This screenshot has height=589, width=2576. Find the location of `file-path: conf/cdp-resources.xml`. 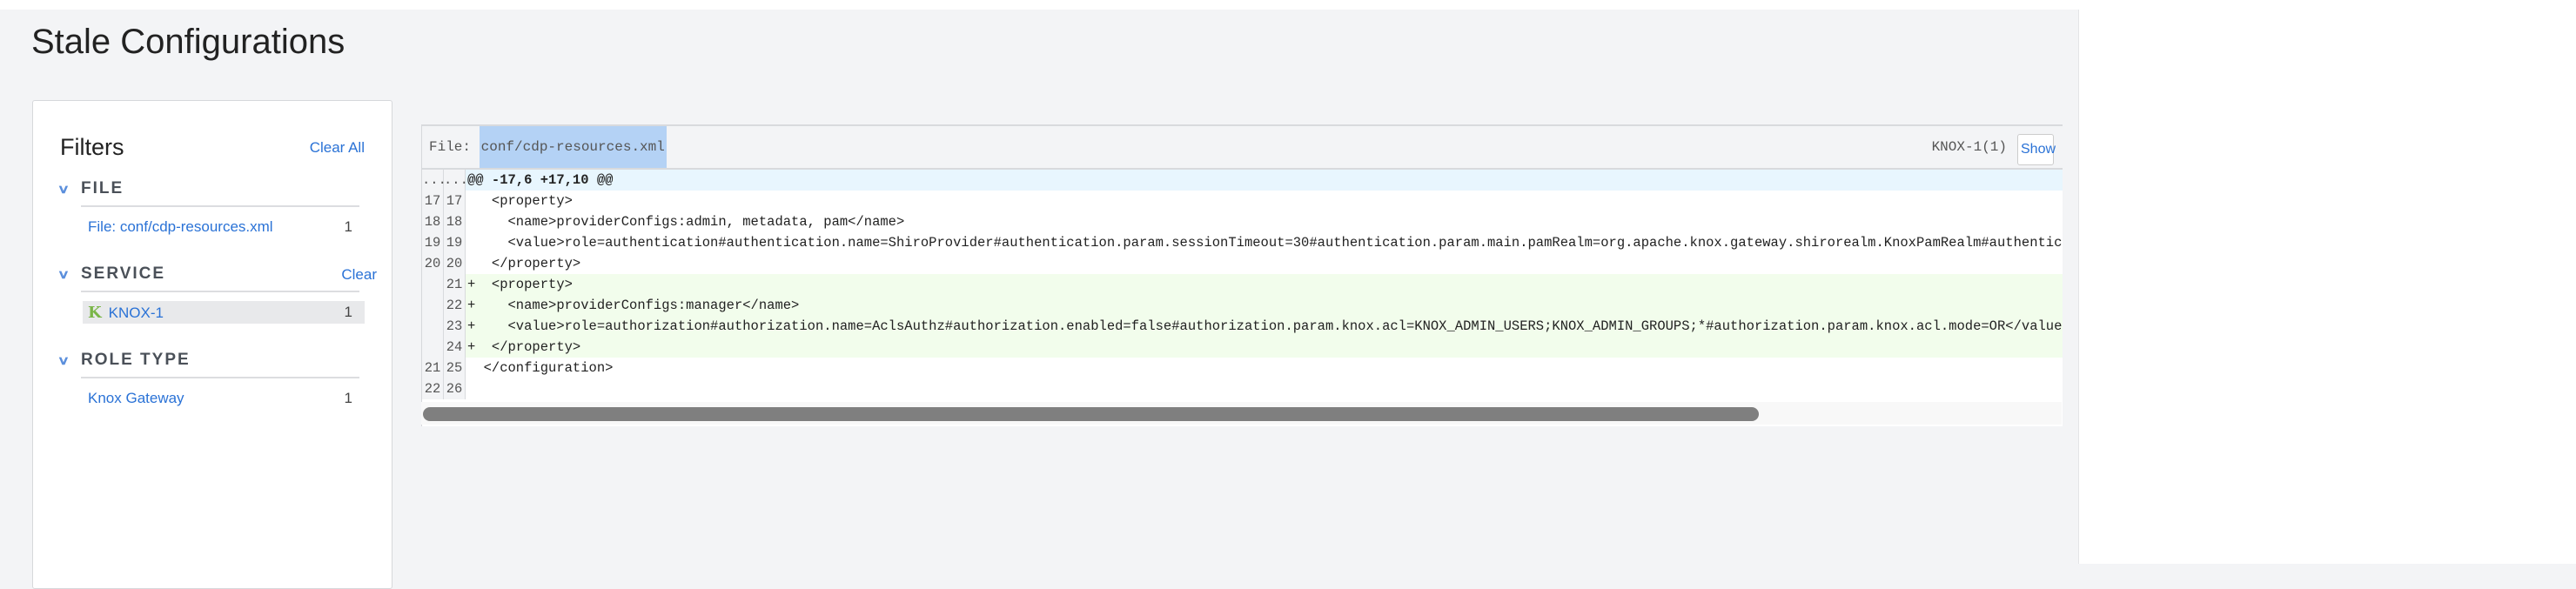

file-path: conf/cdp-resources.xml is located at coordinates (573, 147).